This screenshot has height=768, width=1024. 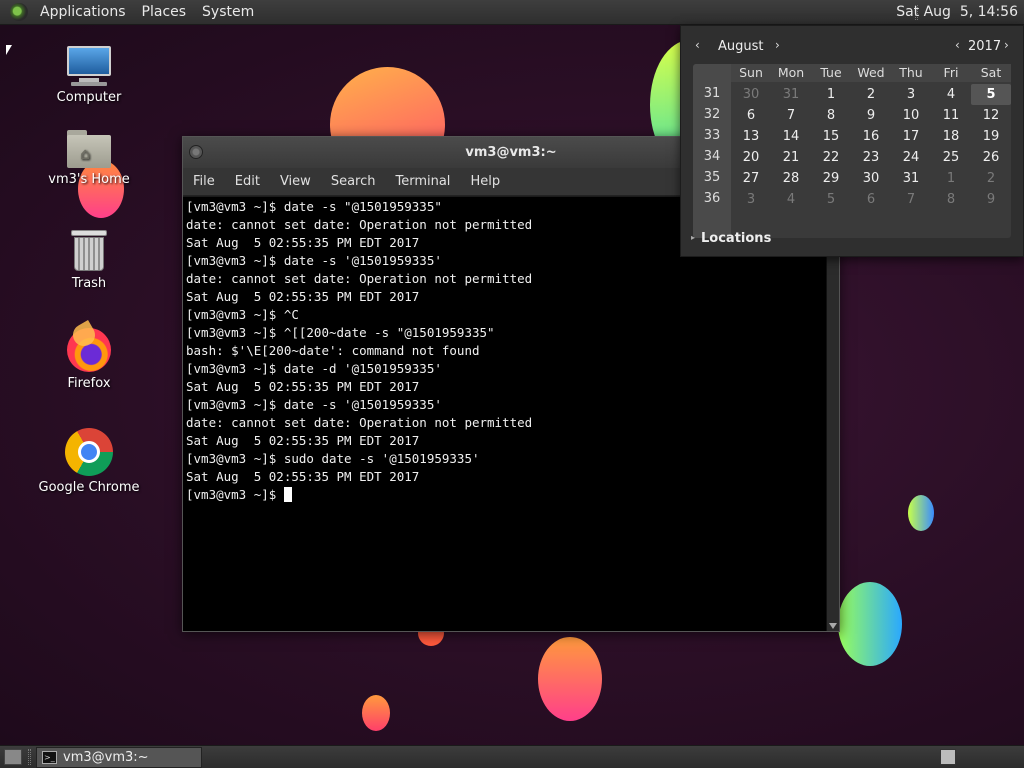 I want to click on prev-month-icon: ‹, so click(x=697, y=45).